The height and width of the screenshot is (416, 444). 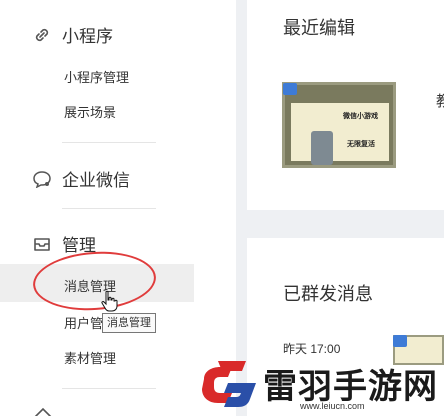 I want to click on watermark-logo-icon, so click(x=229, y=384).